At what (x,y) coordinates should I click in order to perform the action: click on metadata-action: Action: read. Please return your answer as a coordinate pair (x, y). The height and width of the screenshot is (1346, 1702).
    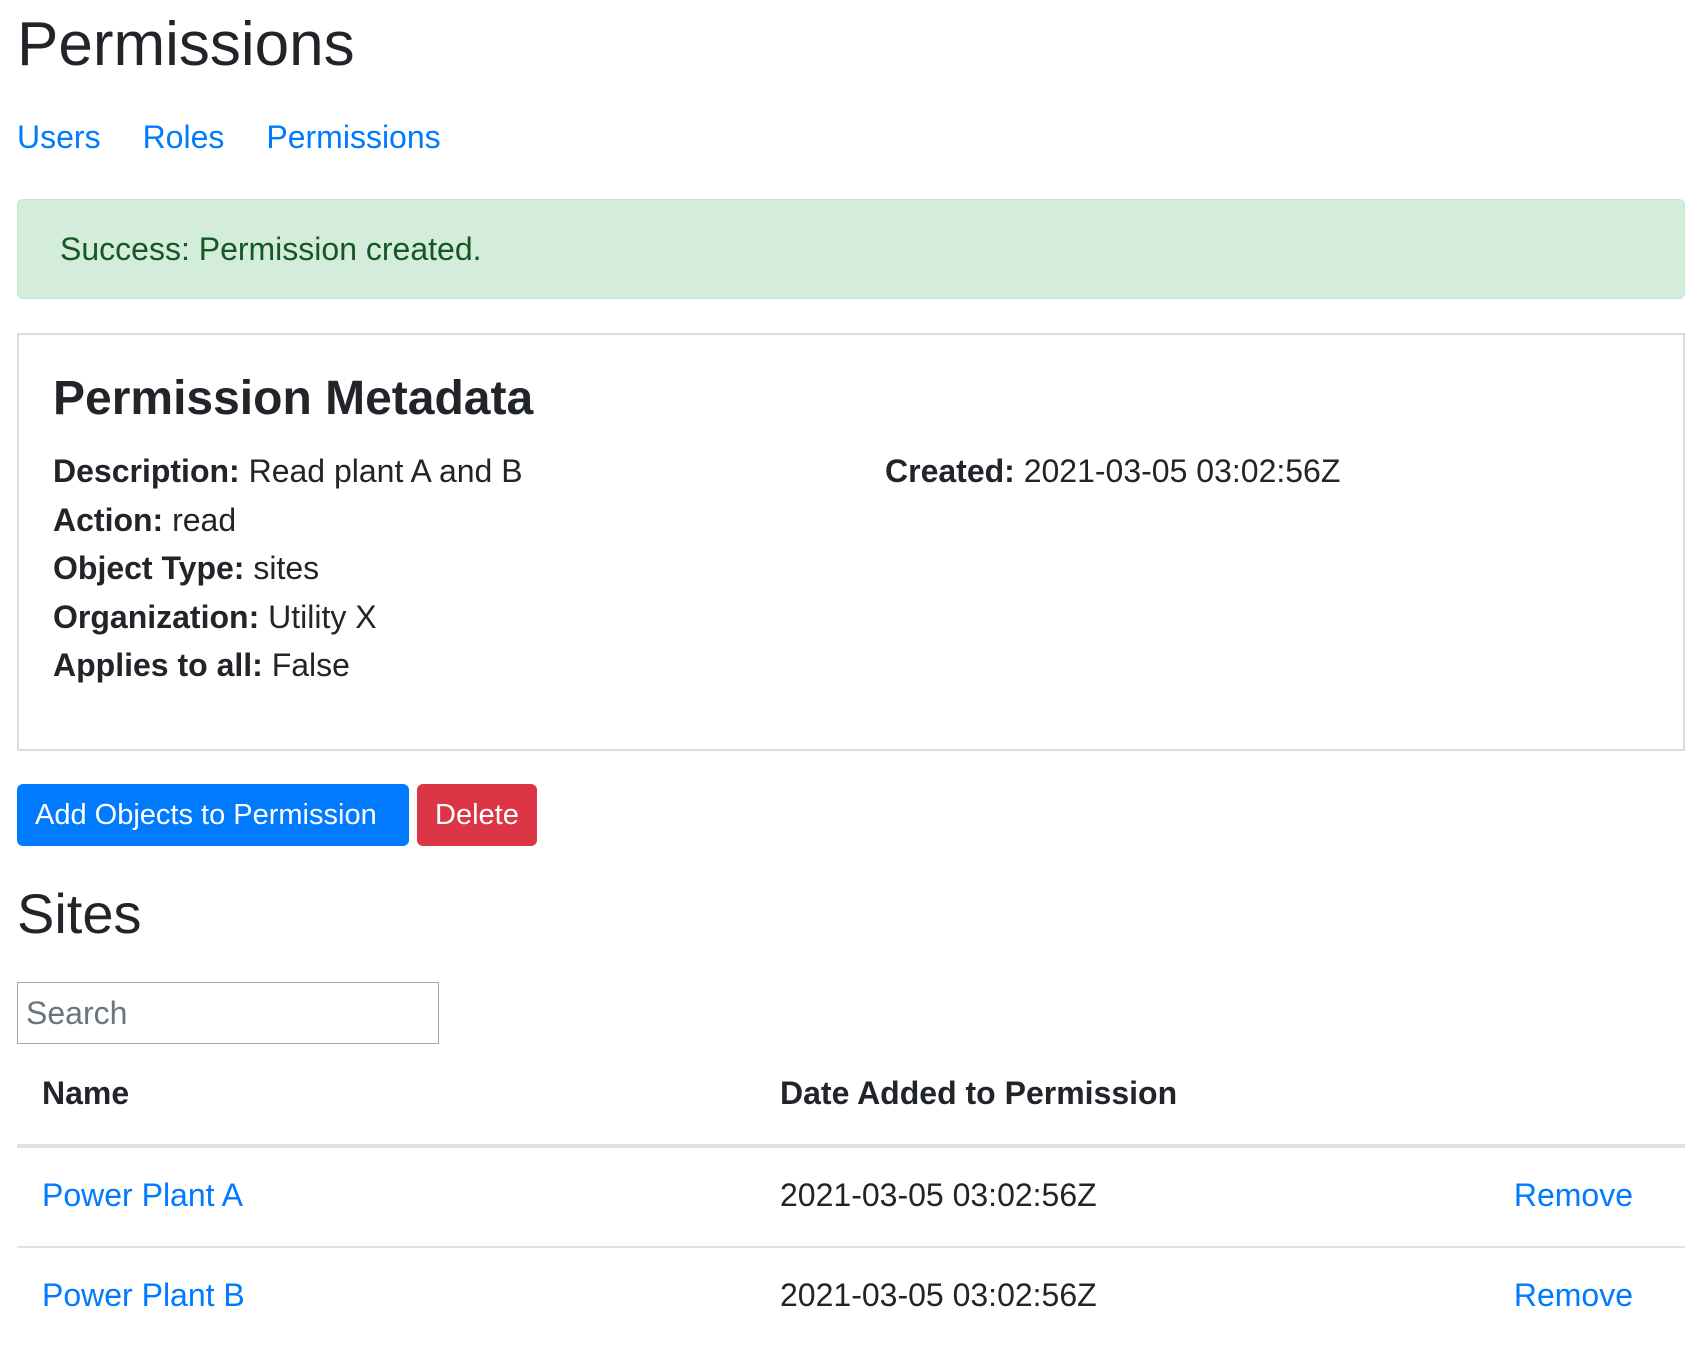
    Looking at the image, I should click on (288, 520).